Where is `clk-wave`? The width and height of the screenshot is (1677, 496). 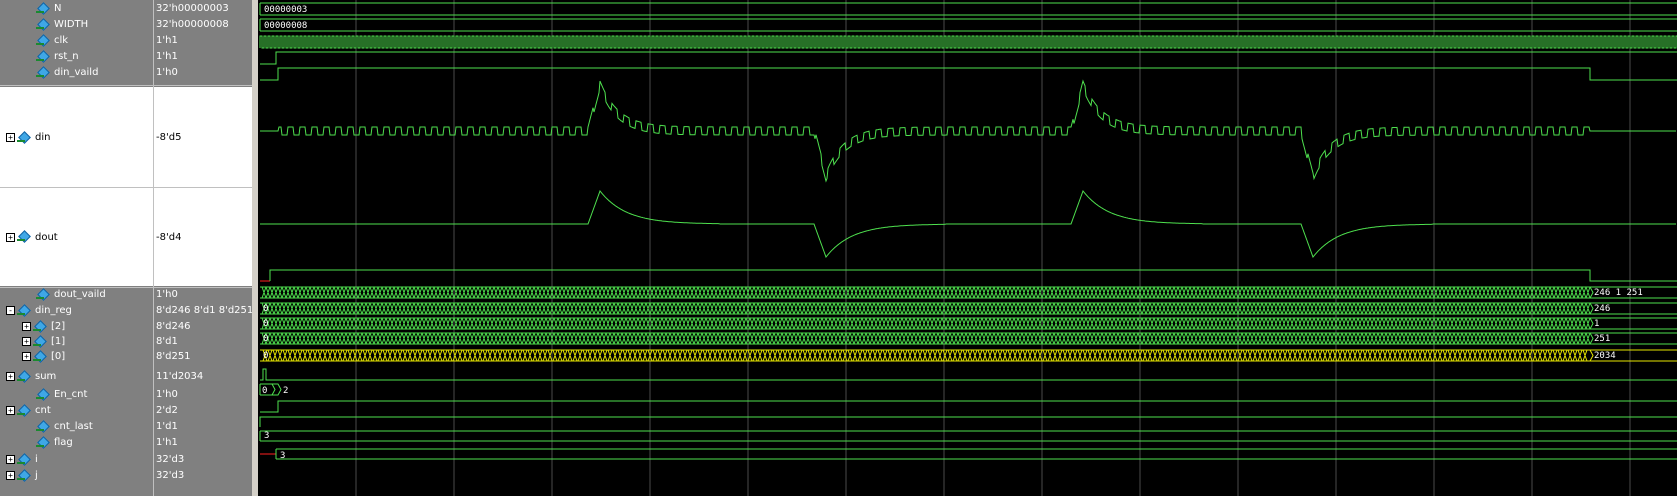
clk-wave is located at coordinates (968, 42).